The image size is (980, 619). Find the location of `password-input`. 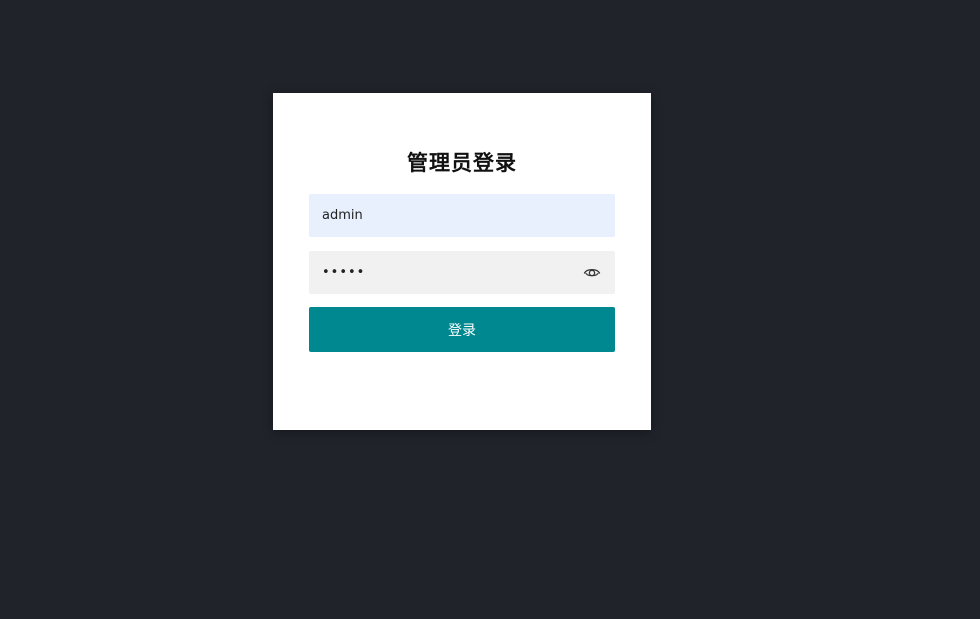

password-input is located at coordinates (462, 272).